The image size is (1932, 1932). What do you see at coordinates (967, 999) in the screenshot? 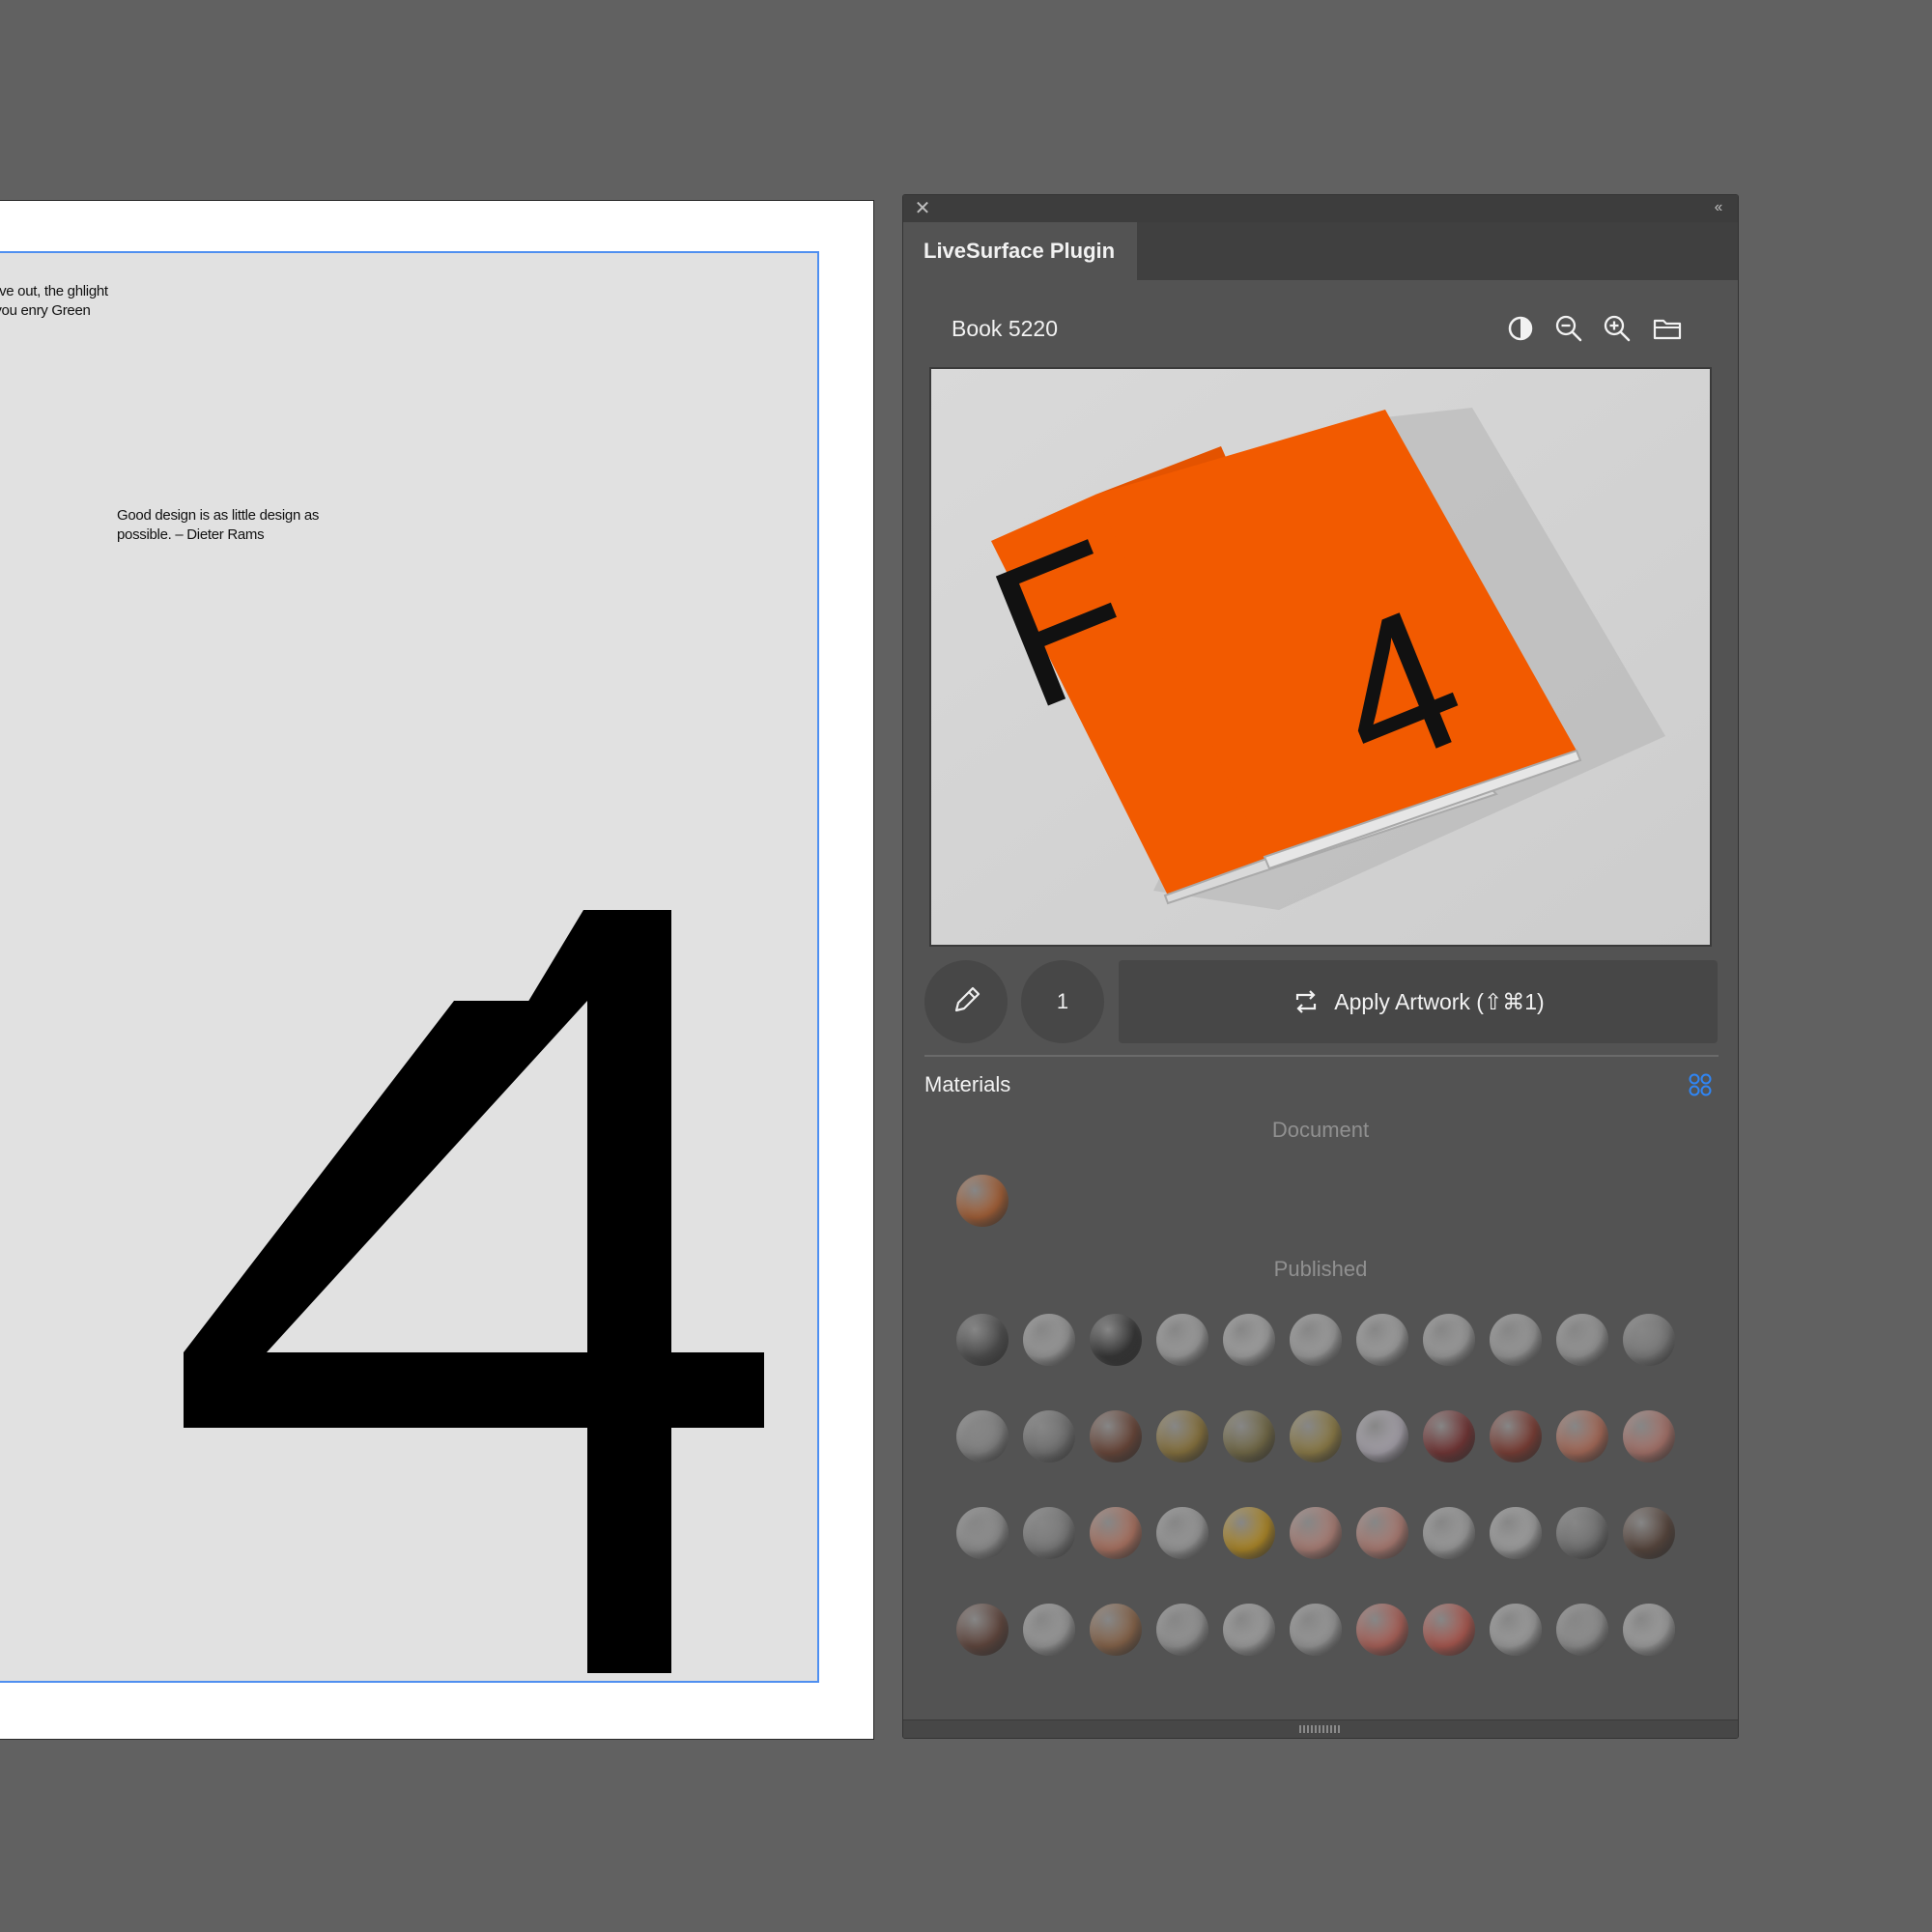
I see `pencil-icon` at bounding box center [967, 999].